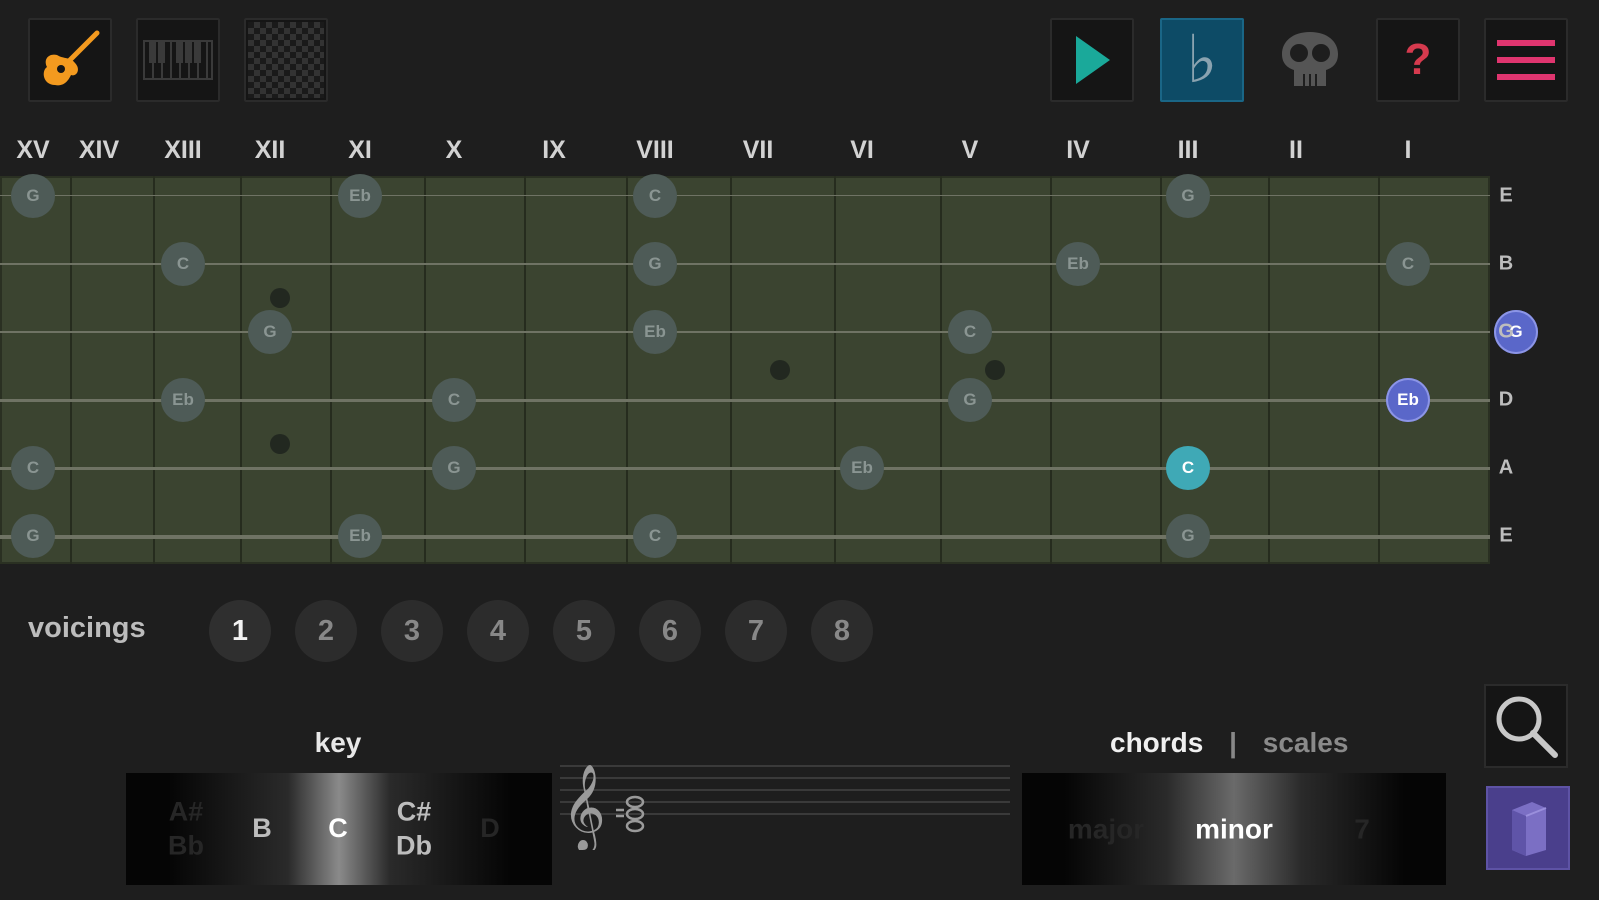  I want to click on treble-clef-icon: 𝄞, so click(584, 807).